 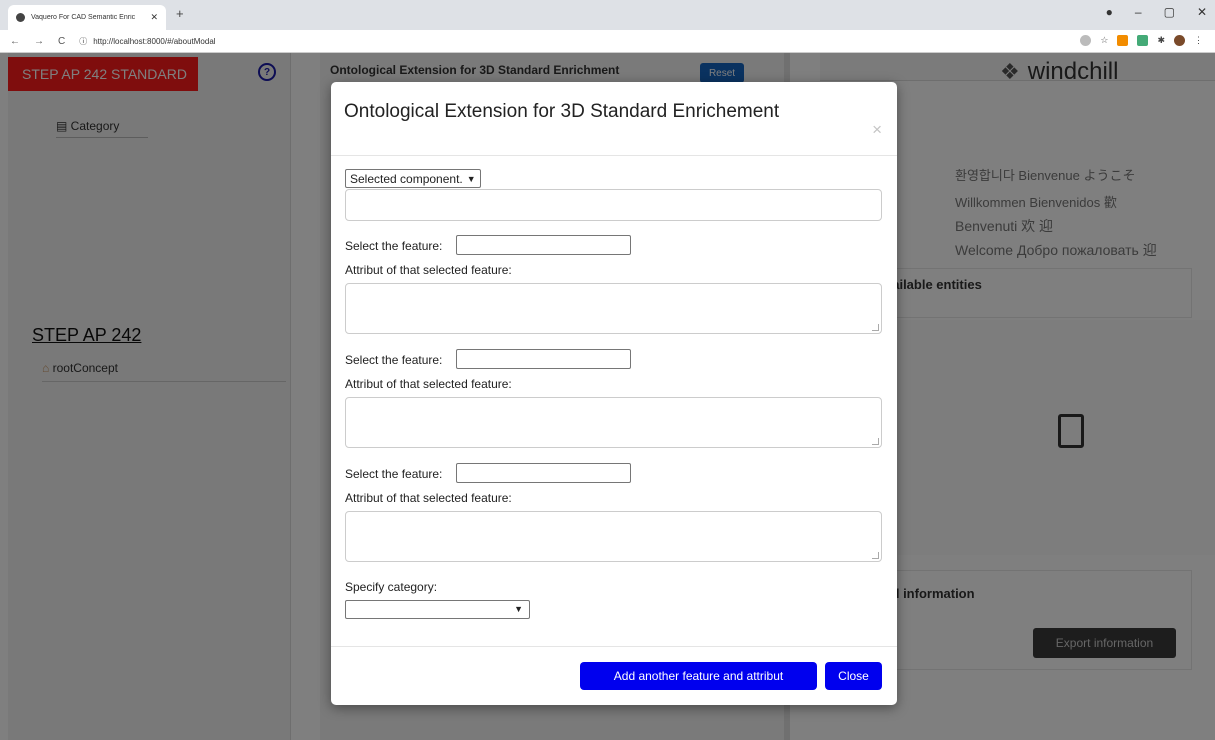 I want to click on add-feature-button: Add another feature and attribut, so click(x=698, y=676).